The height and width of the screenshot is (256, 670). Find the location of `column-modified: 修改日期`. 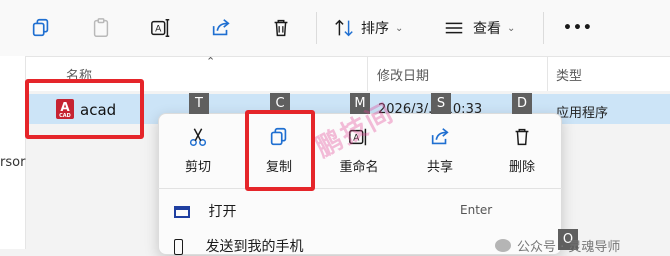

column-modified: 修改日期 is located at coordinates (403, 74).